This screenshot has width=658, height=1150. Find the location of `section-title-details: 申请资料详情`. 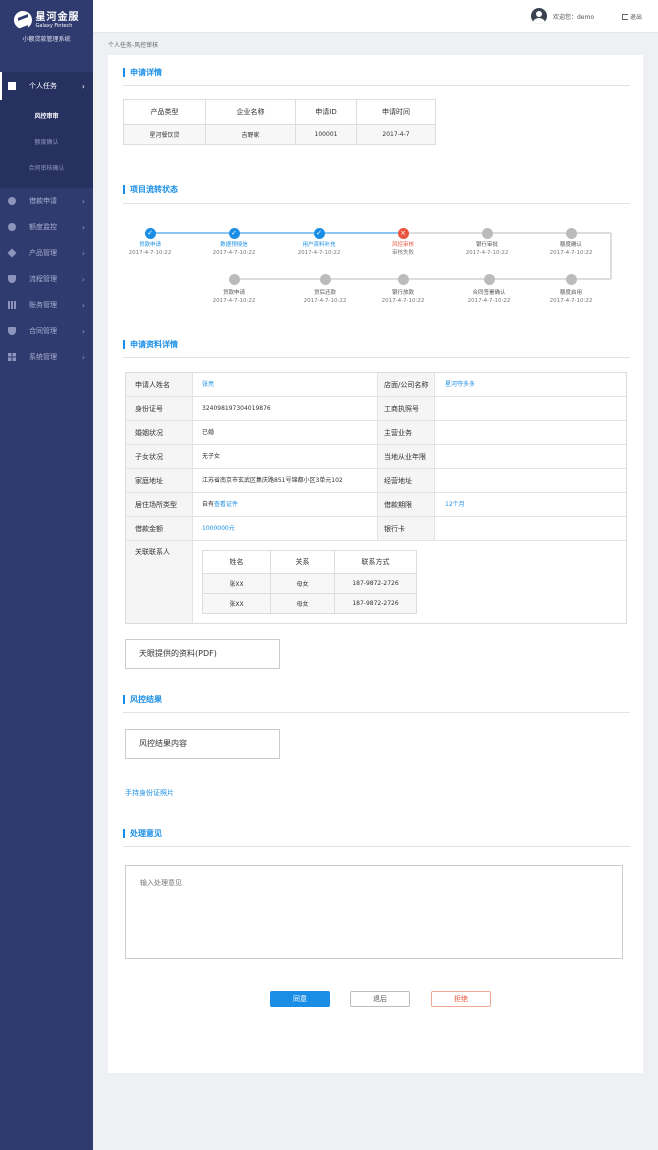

section-title-details: 申请资料详情 is located at coordinates (150, 344).